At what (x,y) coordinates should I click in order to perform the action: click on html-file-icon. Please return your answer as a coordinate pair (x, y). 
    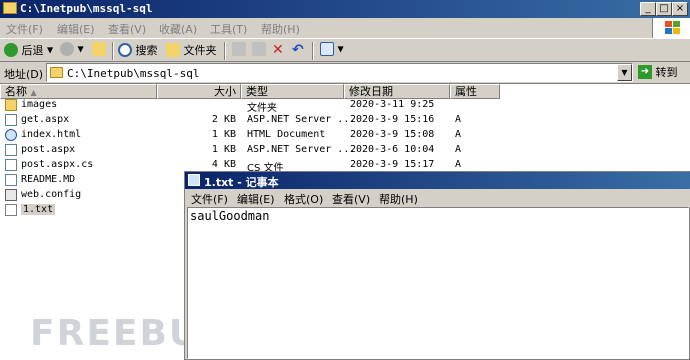
    Looking at the image, I should click on (11, 135).